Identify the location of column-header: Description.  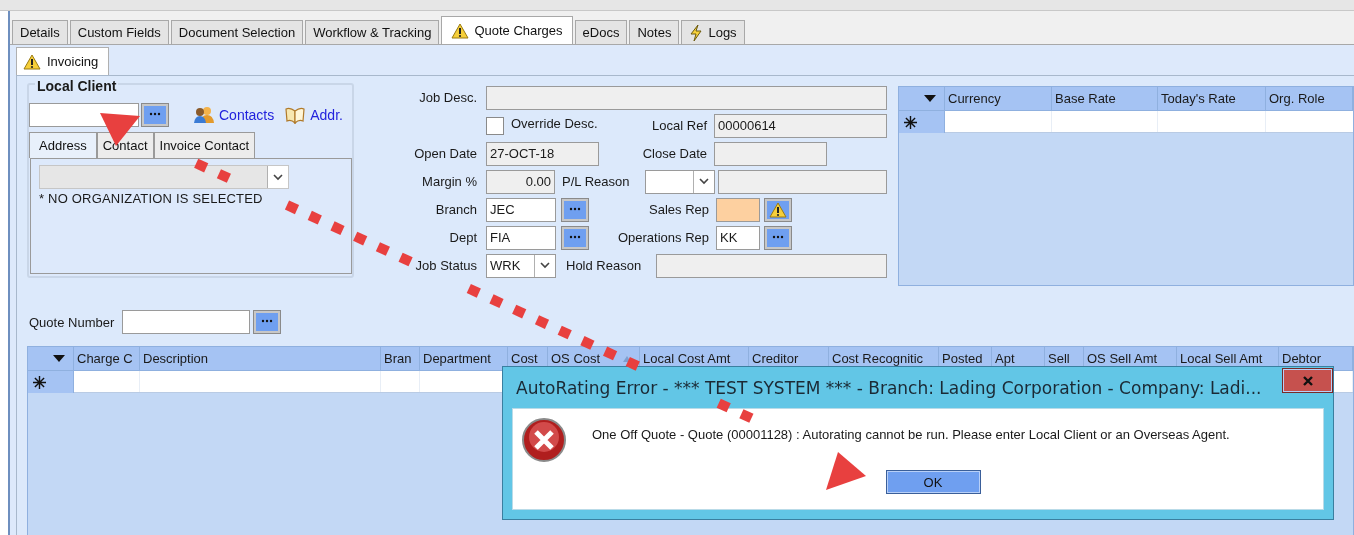
(260, 358).